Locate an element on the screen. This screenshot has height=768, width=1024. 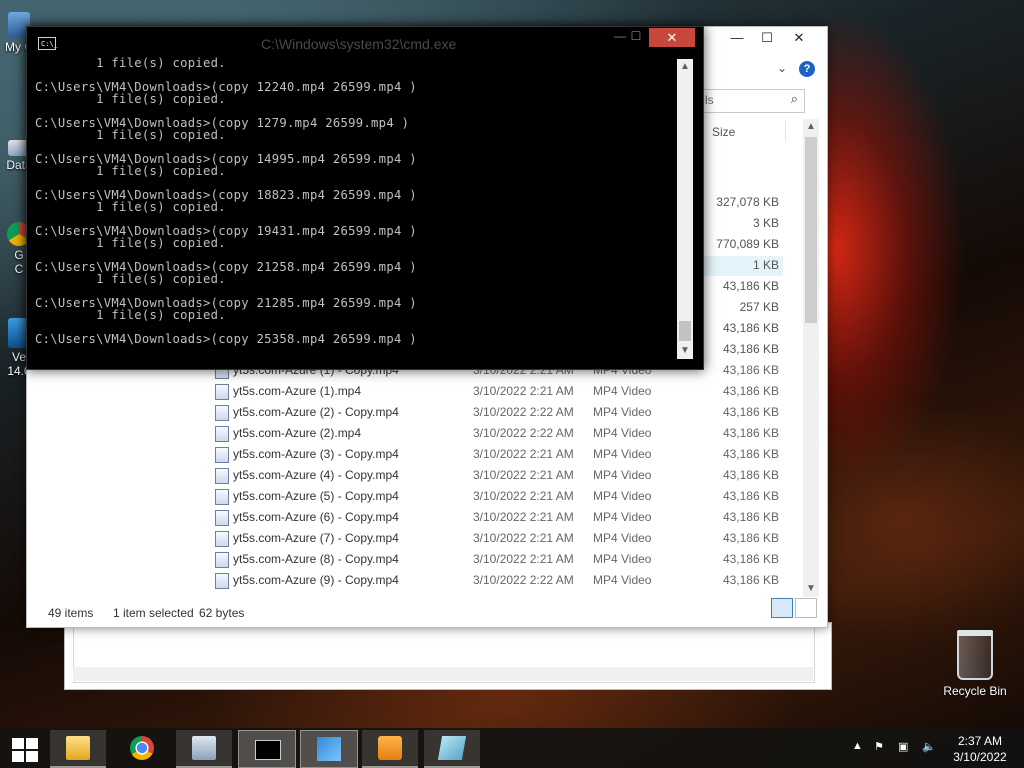
large-icons-view-icon is located at coordinates (806, 608).